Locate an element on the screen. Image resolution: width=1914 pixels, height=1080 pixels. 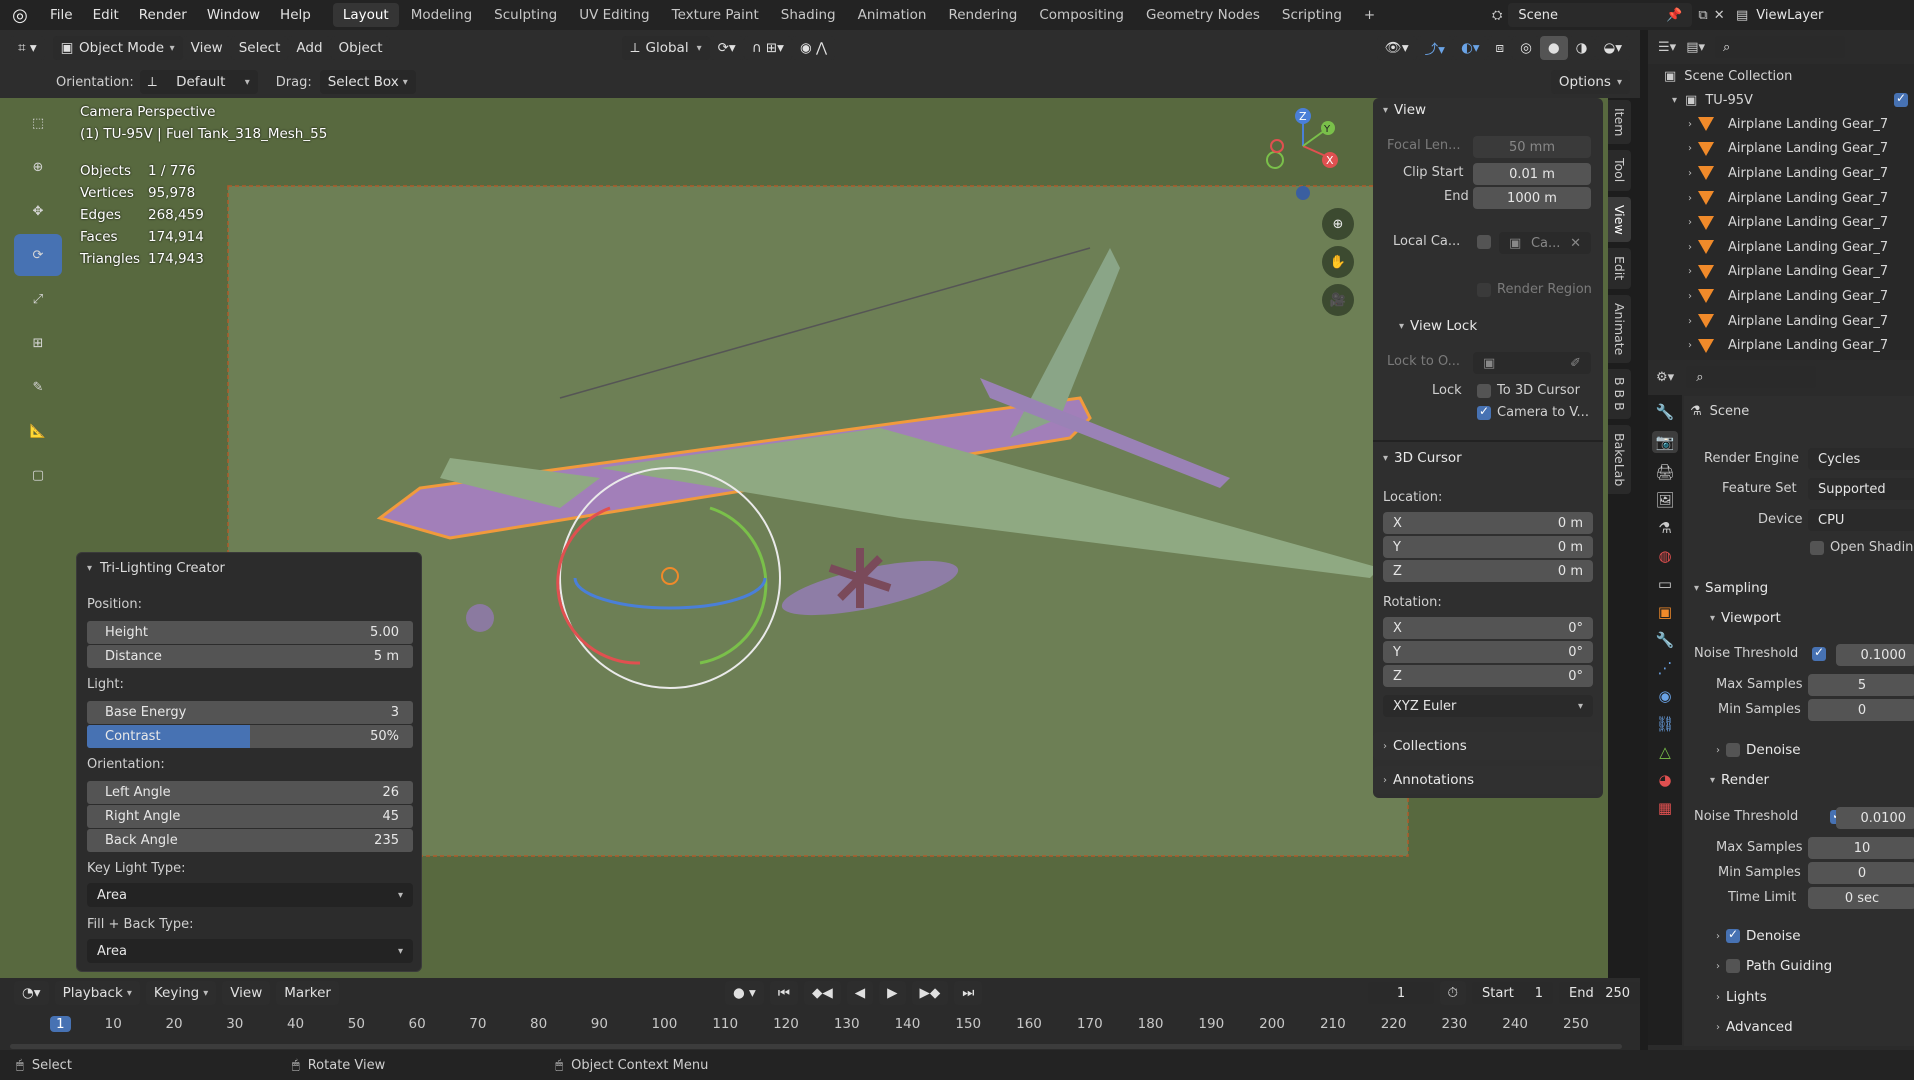
clip-end-field: 1000 m is located at coordinates (1532, 198).